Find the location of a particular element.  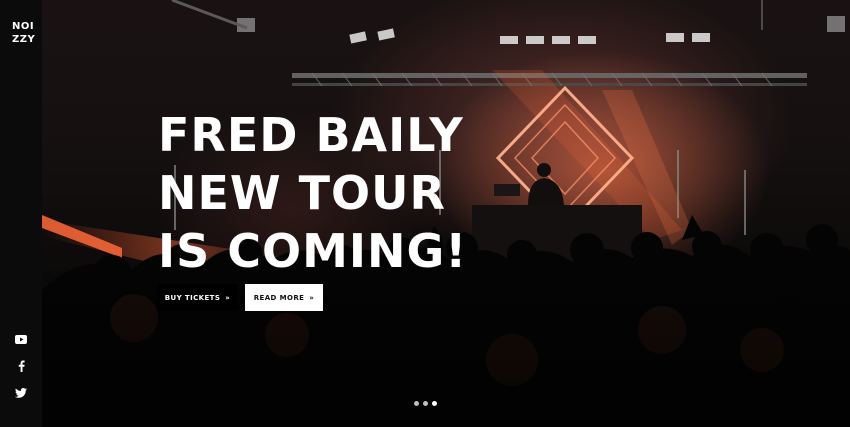

twitter-link is located at coordinates (21, 393).